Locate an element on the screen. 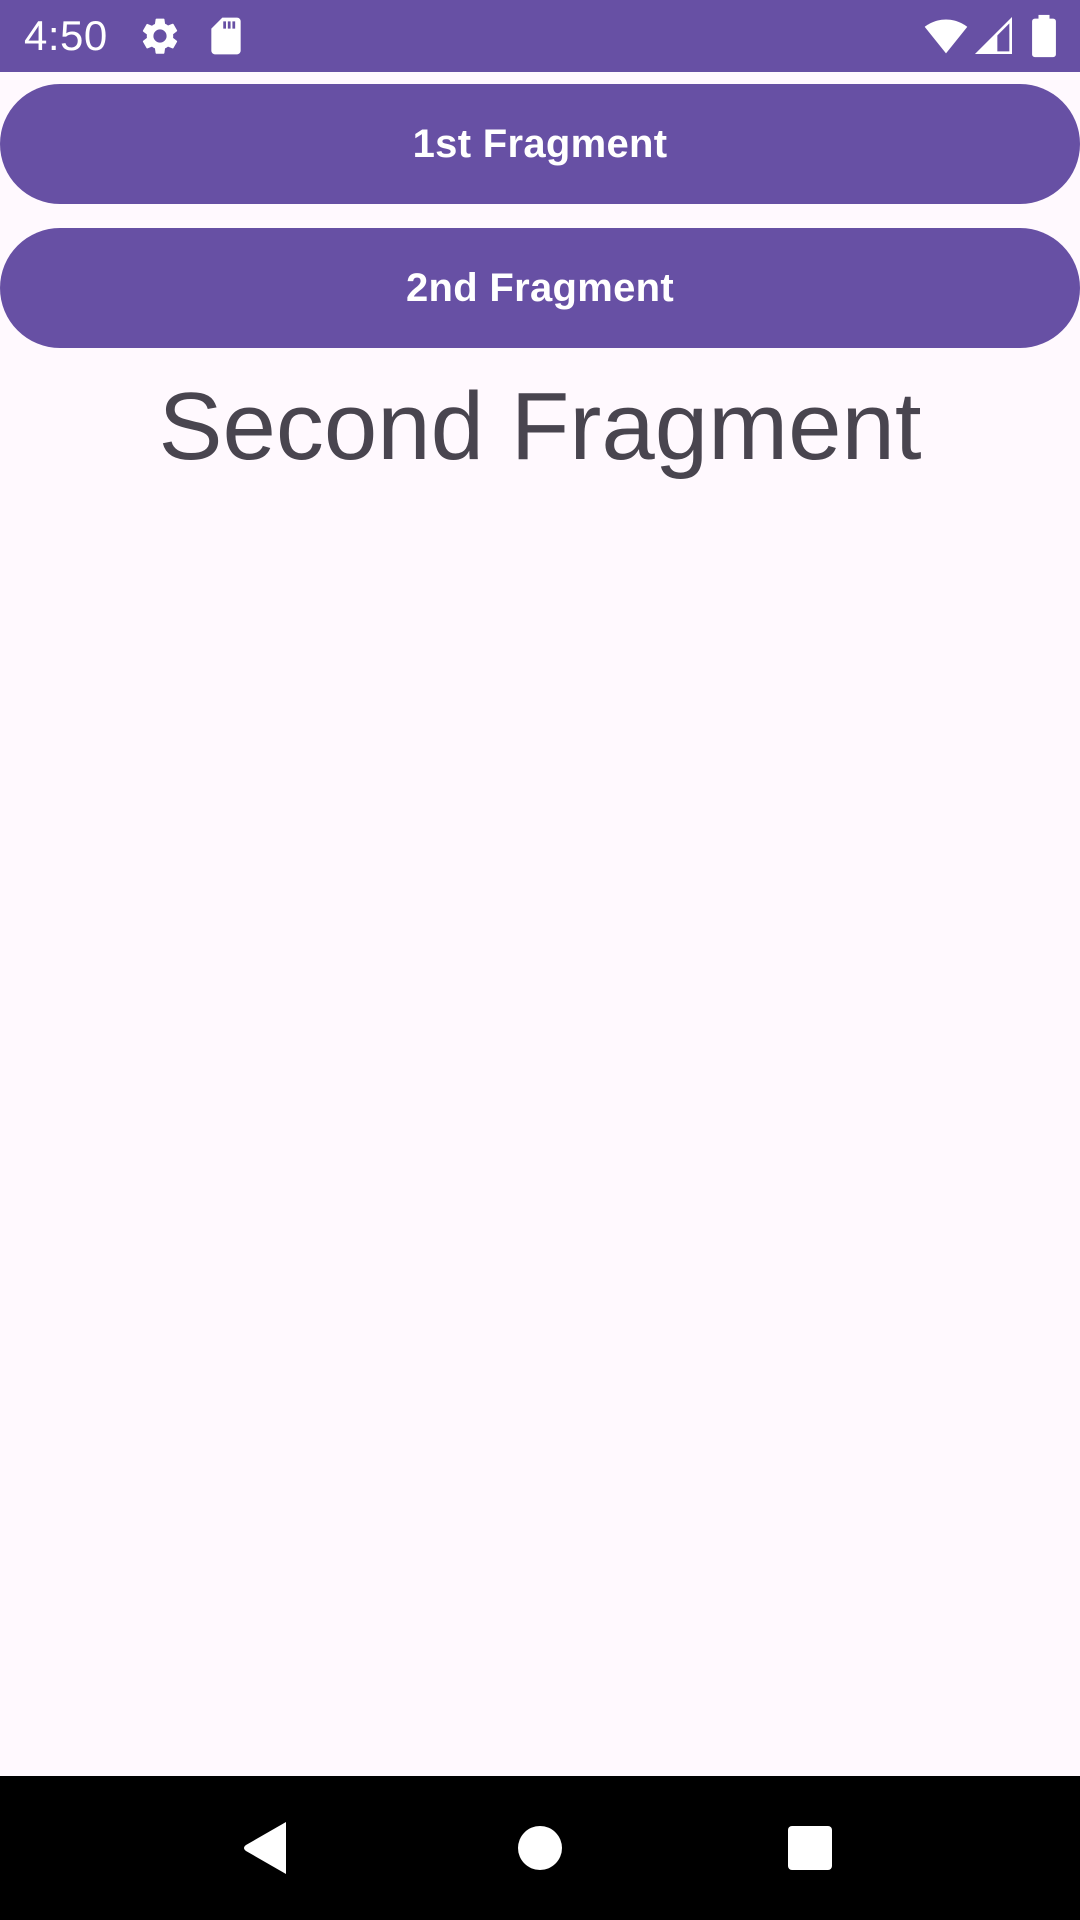  home-icon is located at coordinates (540, 1848).